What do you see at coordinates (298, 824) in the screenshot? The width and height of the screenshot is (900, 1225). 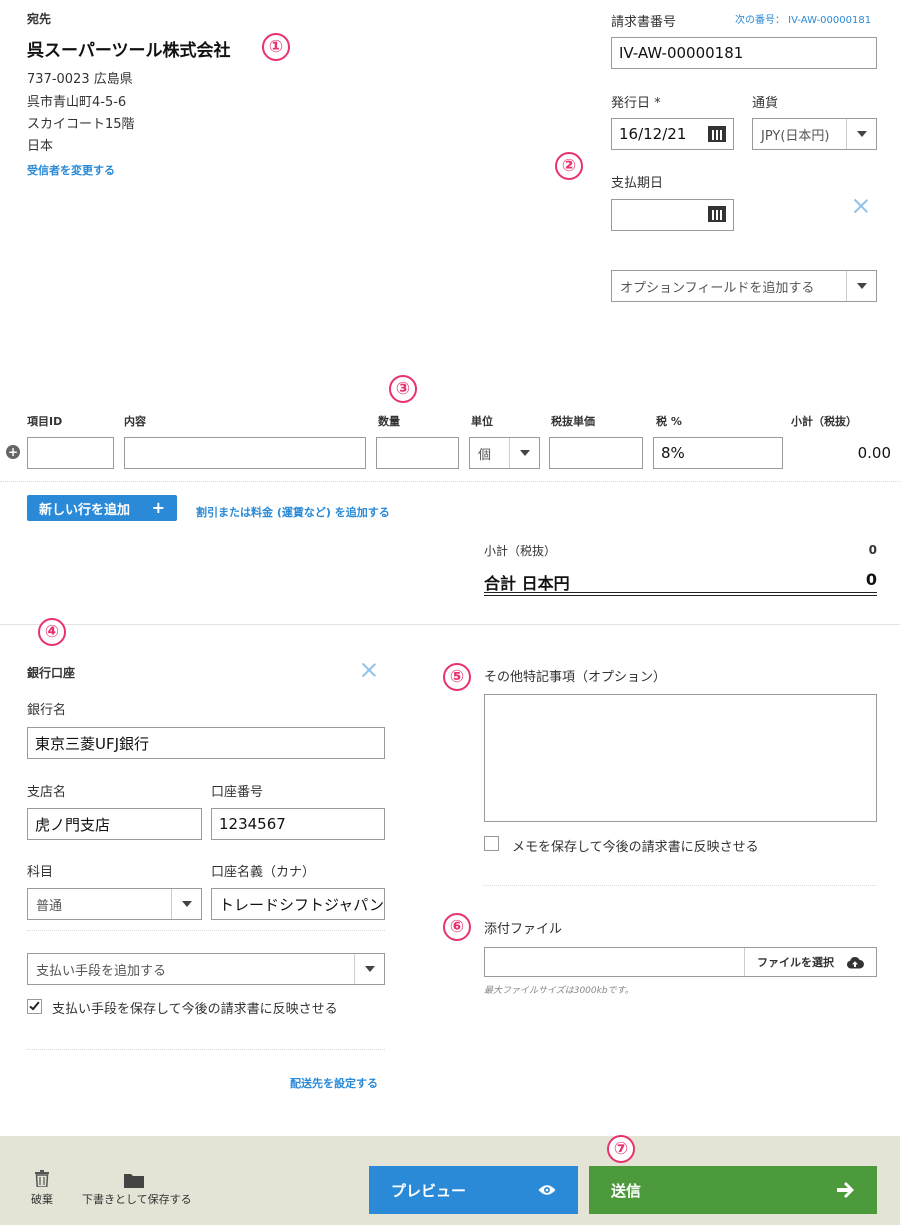 I see `account-number-input: 1234567` at bounding box center [298, 824].